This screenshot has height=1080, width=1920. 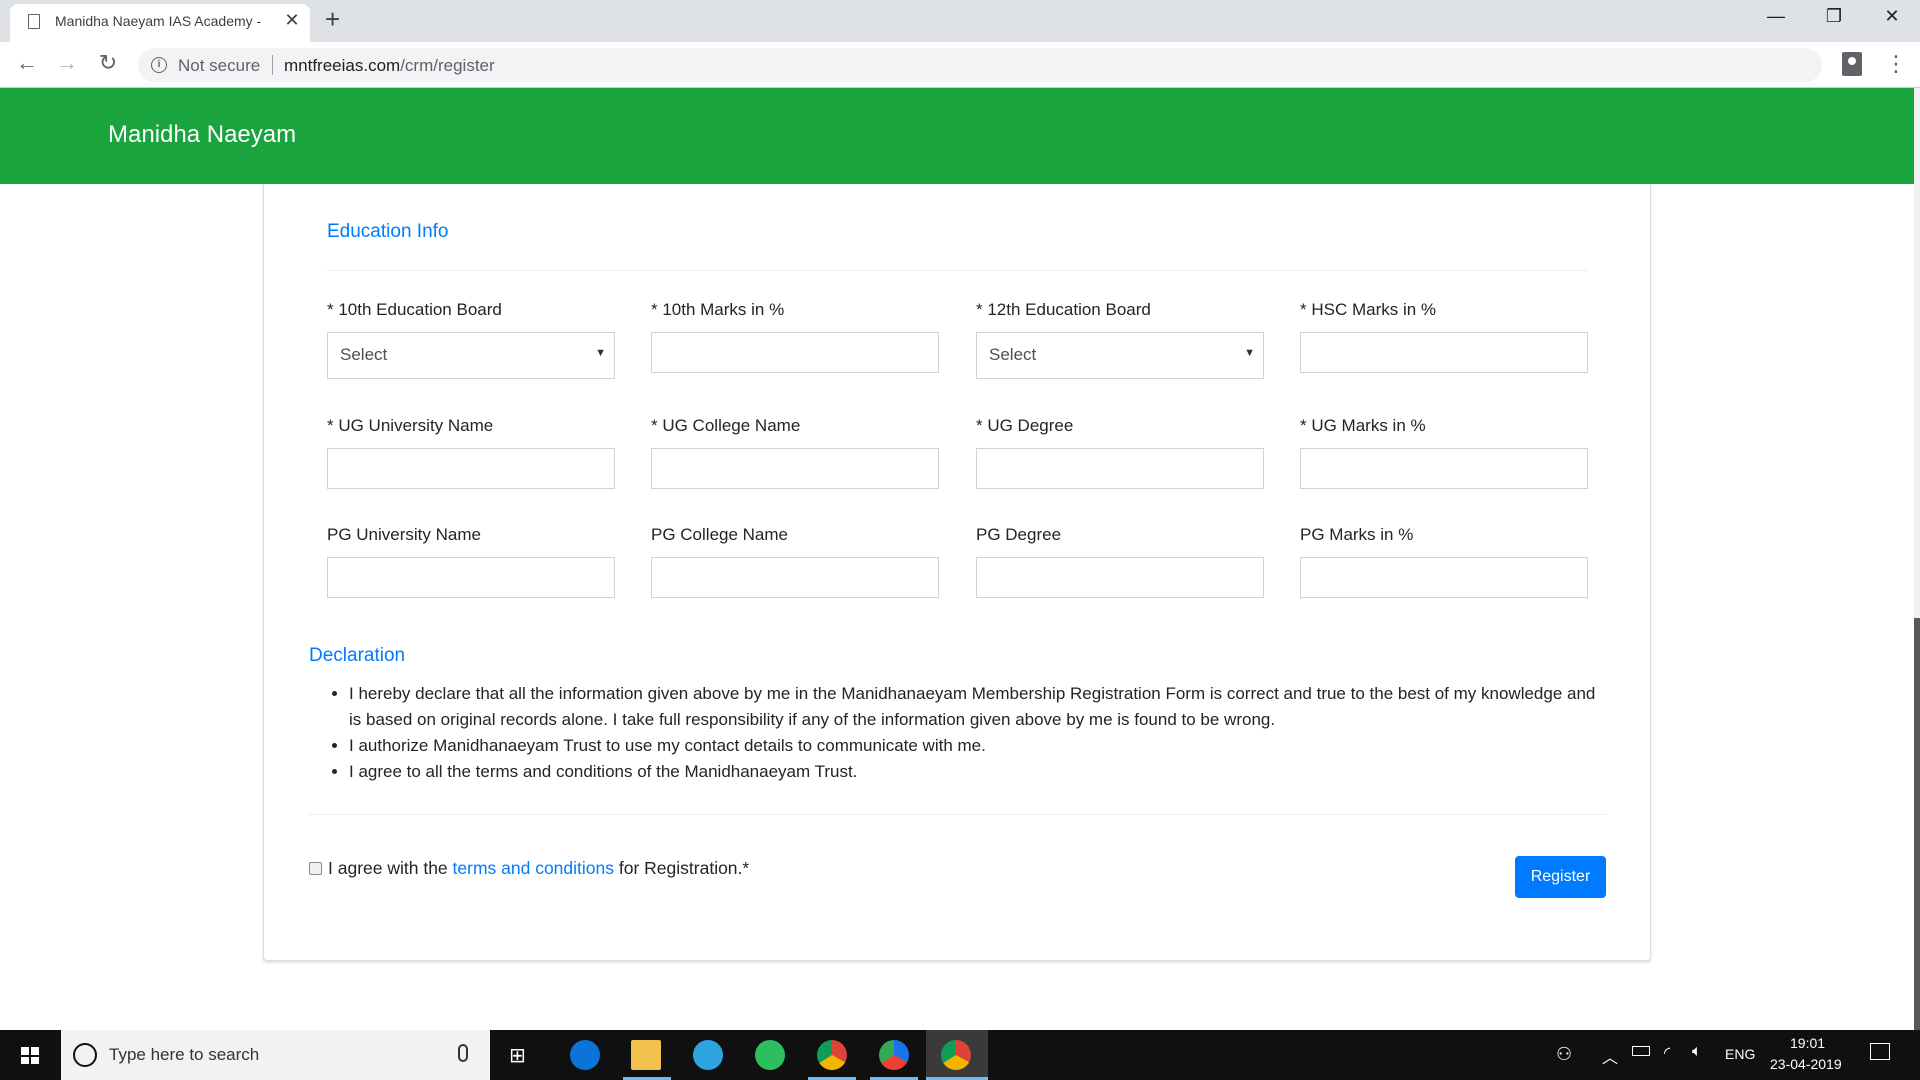 What do you see at coordinates (1852, 64) in the screenshot?
I see `profile-icon` at bounding box center [1852, 64].